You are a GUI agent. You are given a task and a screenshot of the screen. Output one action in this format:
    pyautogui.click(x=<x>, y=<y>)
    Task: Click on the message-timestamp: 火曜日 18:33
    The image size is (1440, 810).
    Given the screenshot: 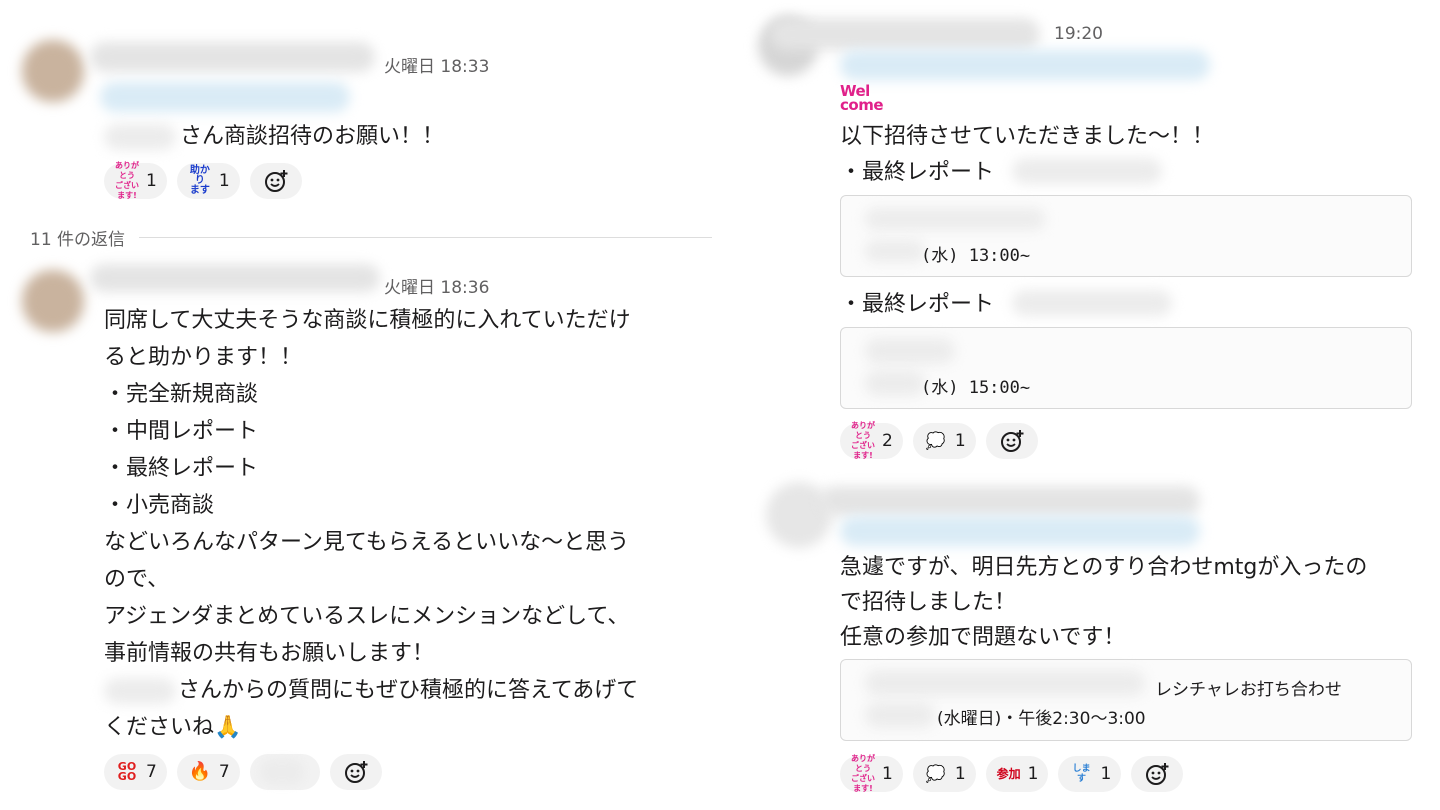 What is the action you would take?
    pyautogui.click(x=436, y=64)
    